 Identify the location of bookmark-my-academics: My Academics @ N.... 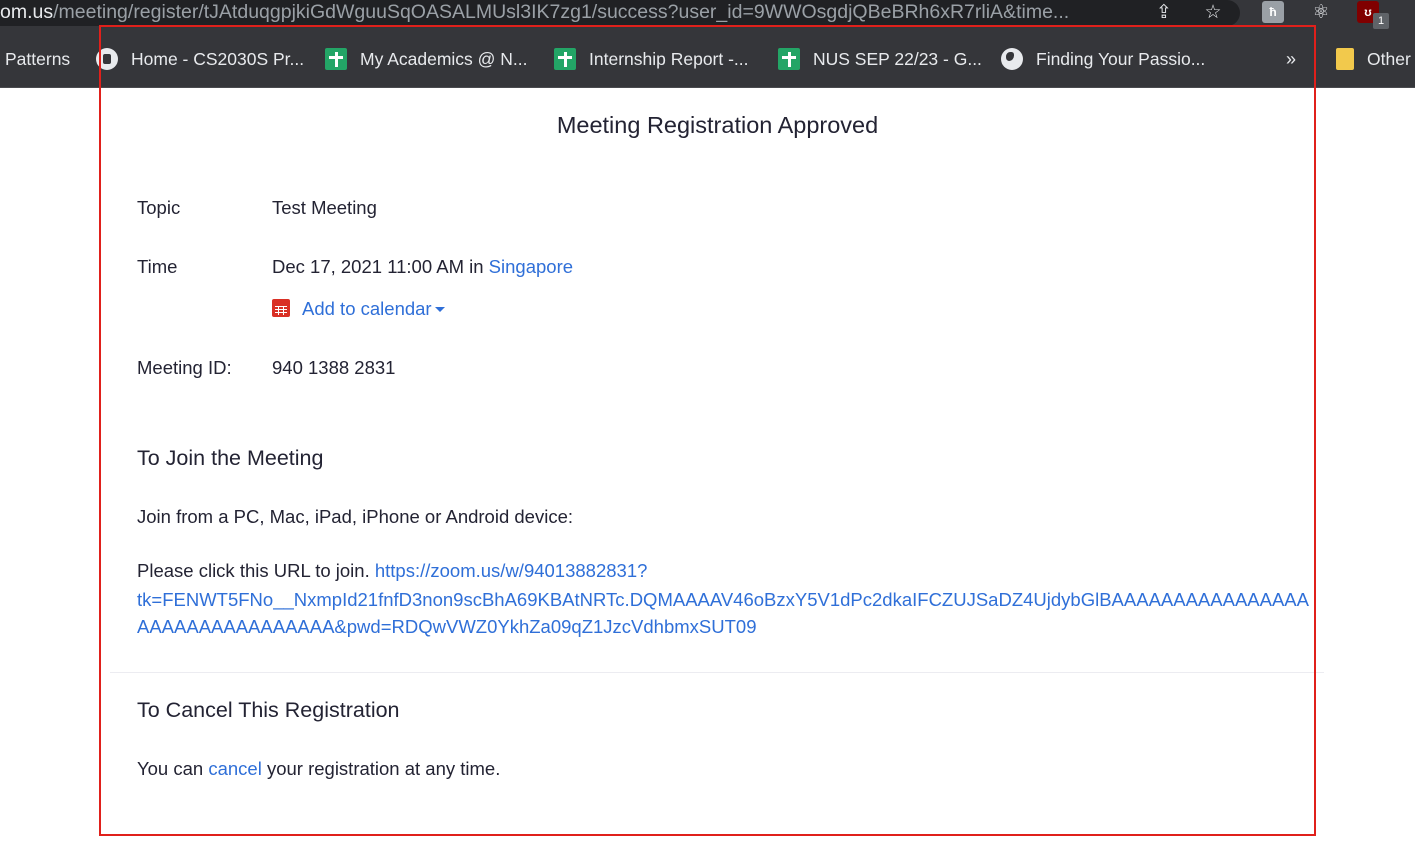
(426, 59).